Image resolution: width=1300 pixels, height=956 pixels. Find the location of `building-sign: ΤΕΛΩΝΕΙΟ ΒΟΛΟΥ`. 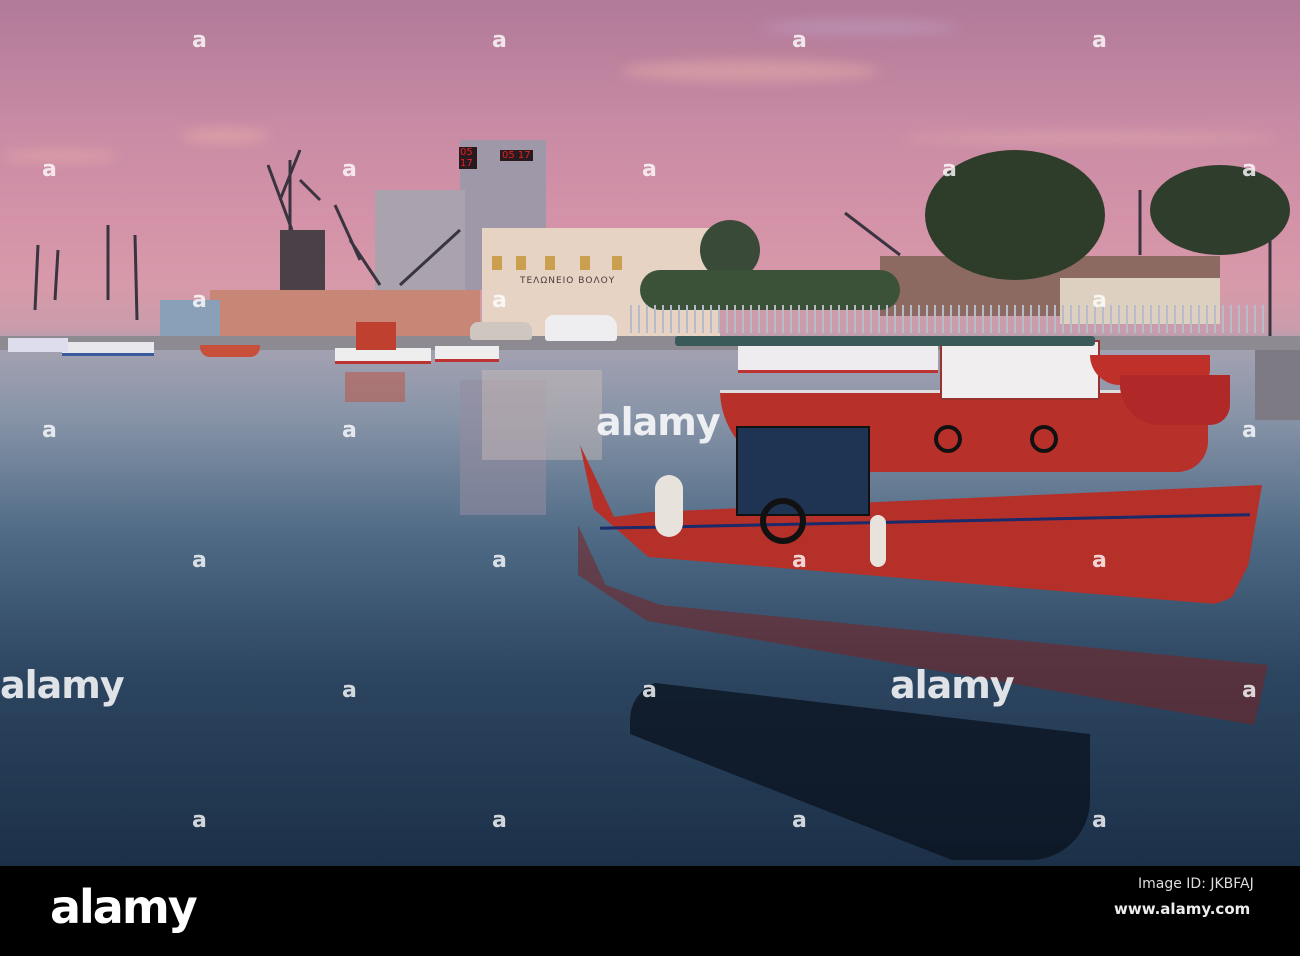

building-sign: ΤΕΛΩΝΕΙΟ ΒΟΛΟΥ is located at coordinates (568, 281).